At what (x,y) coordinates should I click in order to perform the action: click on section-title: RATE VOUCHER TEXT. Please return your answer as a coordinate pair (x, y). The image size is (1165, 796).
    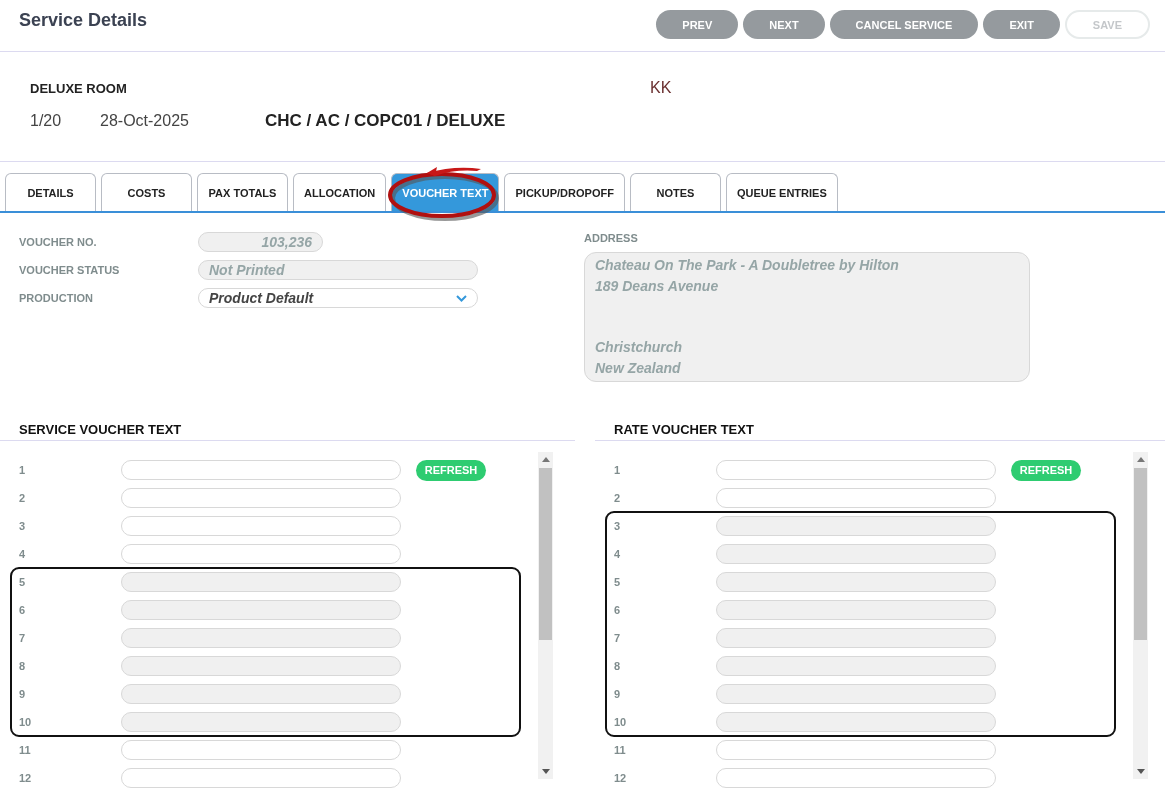
    Looking at the image, I should click on (880, 431).